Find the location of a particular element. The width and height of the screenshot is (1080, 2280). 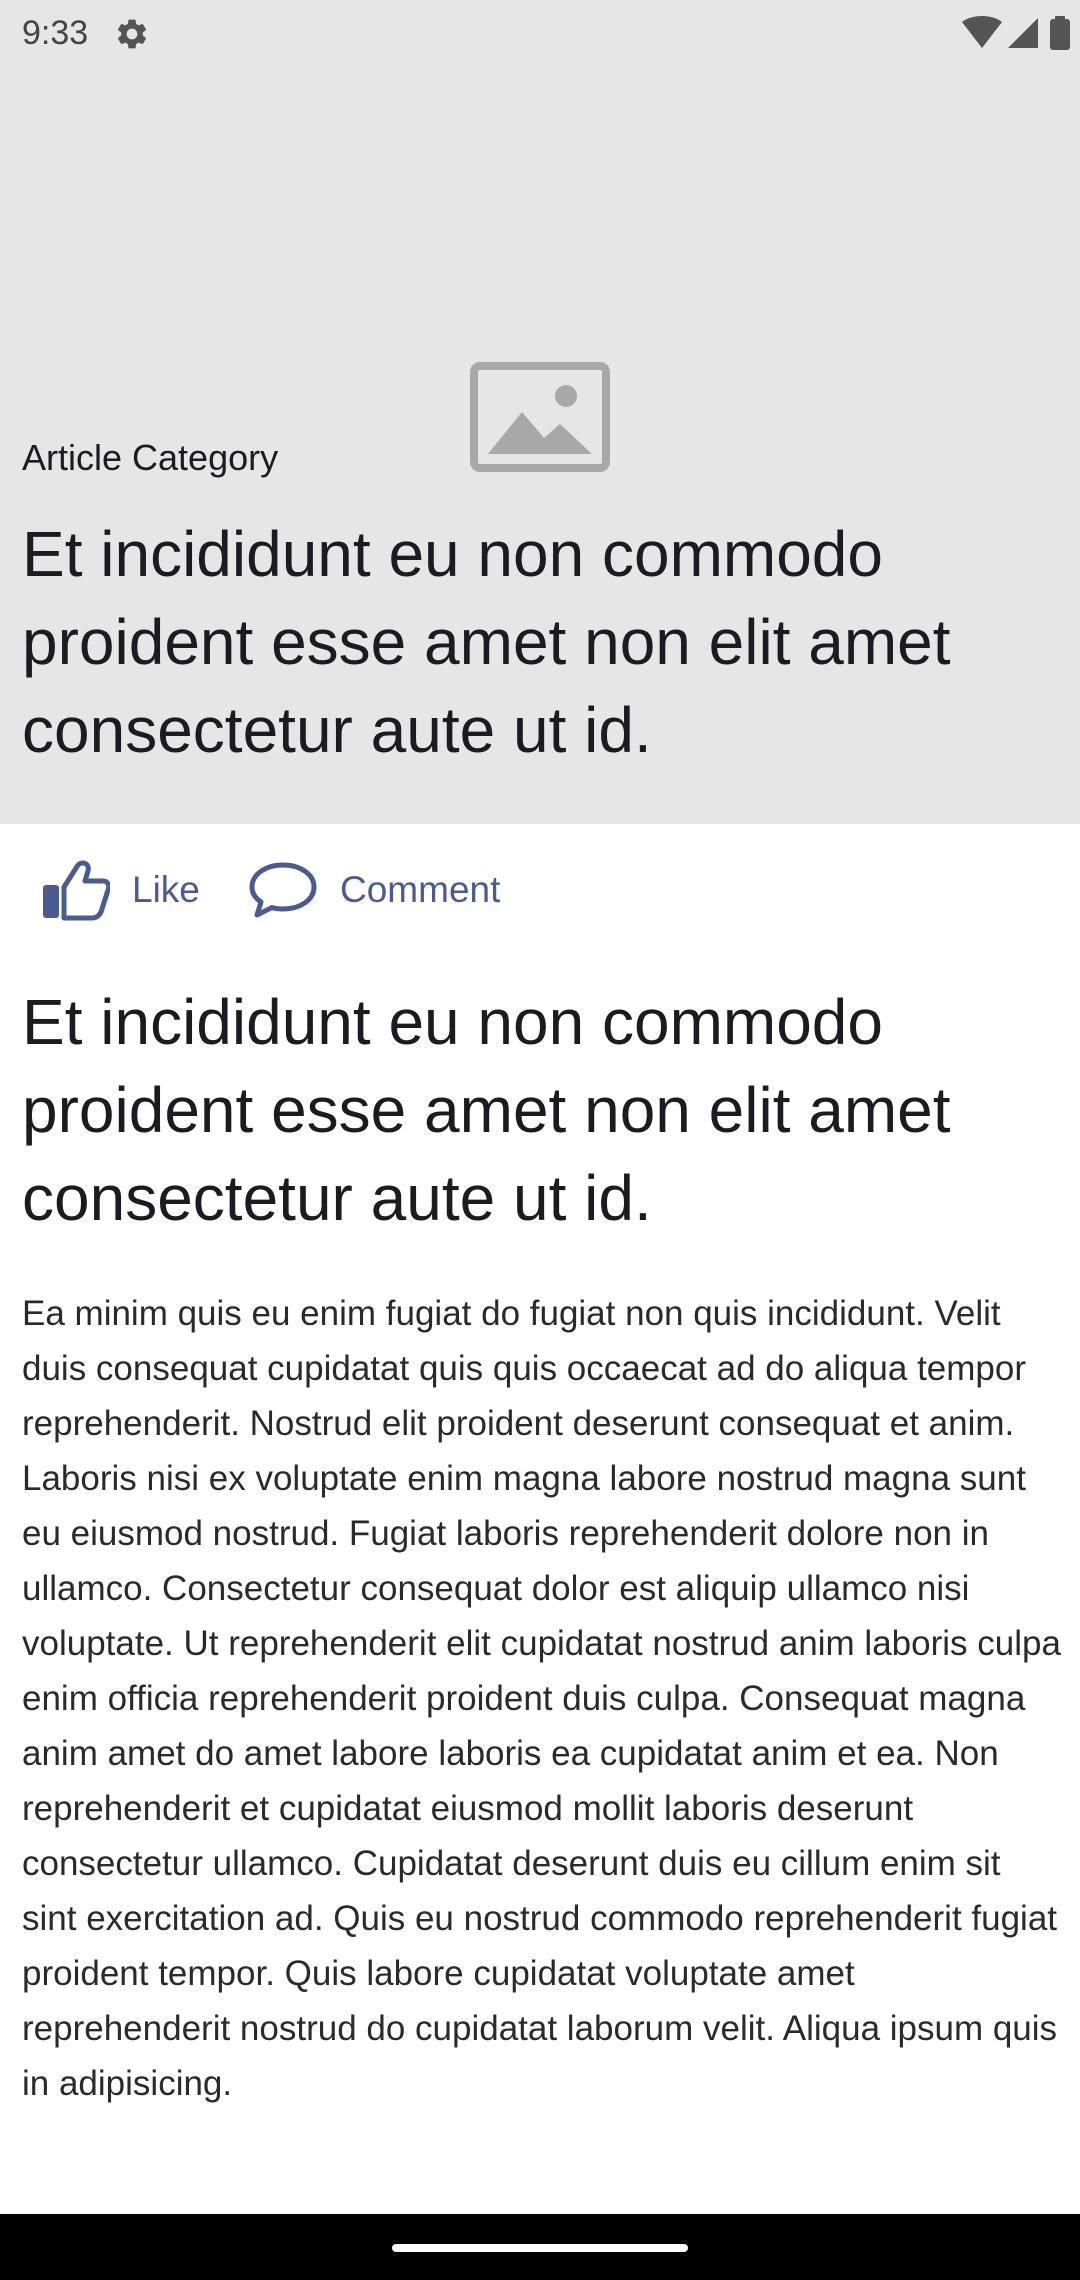

settings-icon is located at coordinates (132, 34).